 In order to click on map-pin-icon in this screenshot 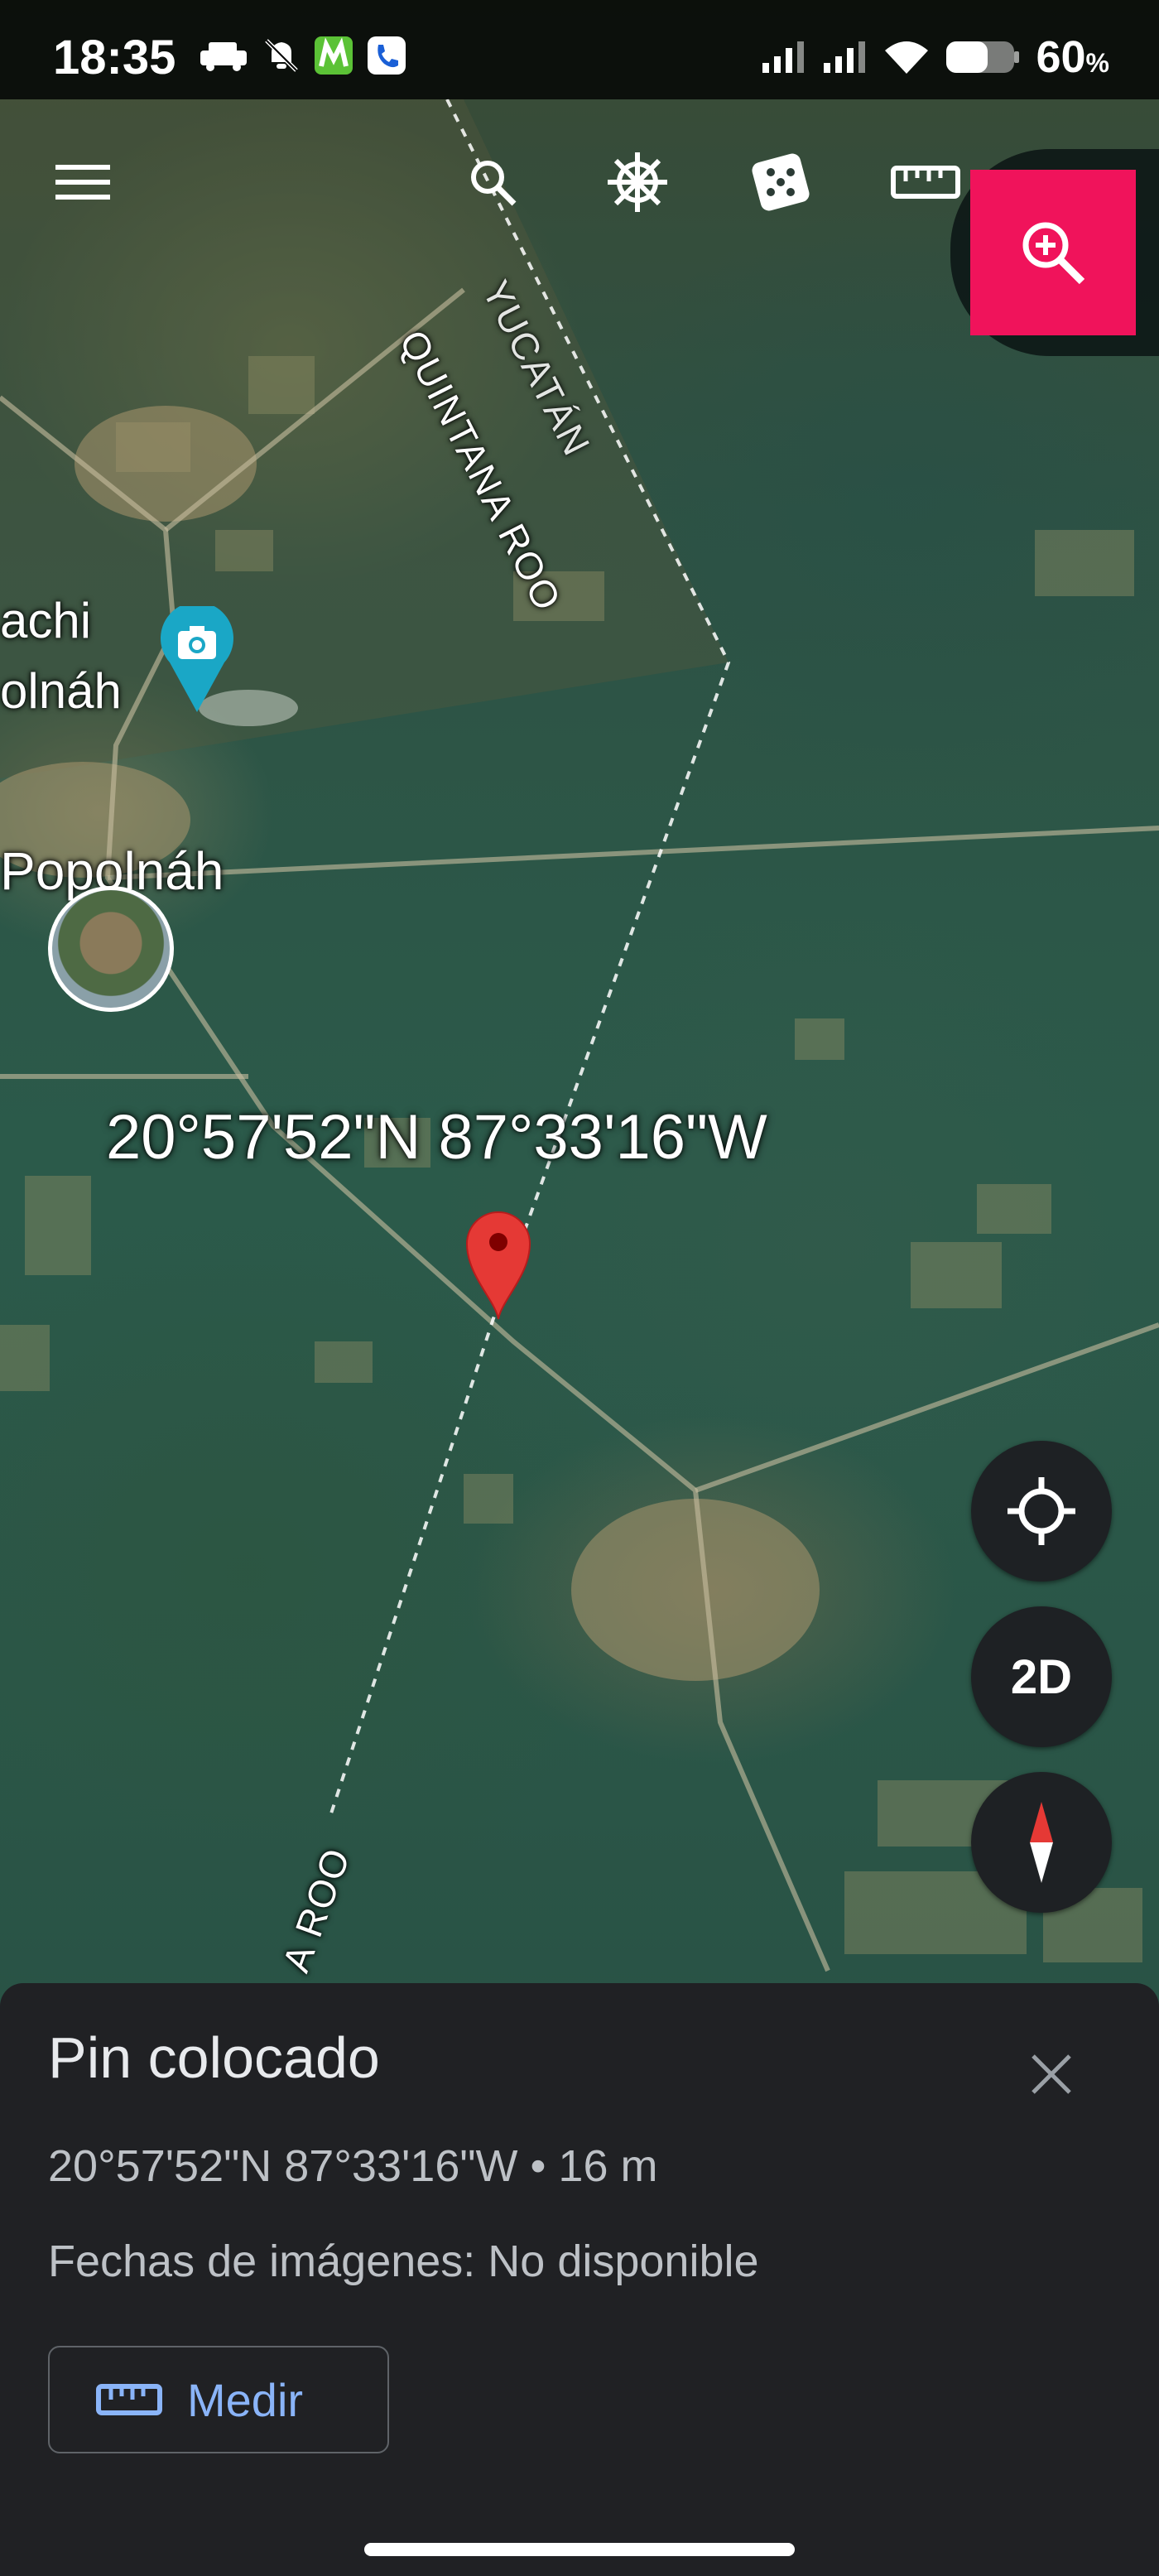, I will do `click(498, 1265)`.